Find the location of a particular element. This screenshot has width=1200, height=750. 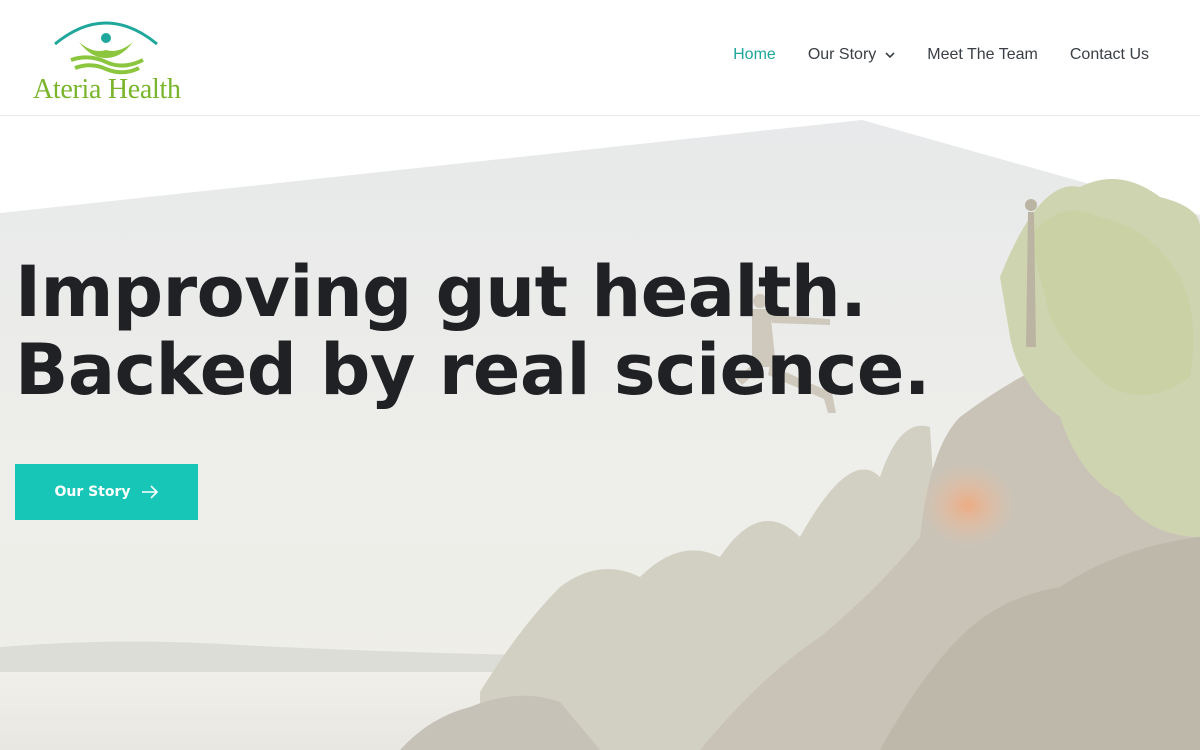

chevron-down-icon is located at coordinates (890, 55).